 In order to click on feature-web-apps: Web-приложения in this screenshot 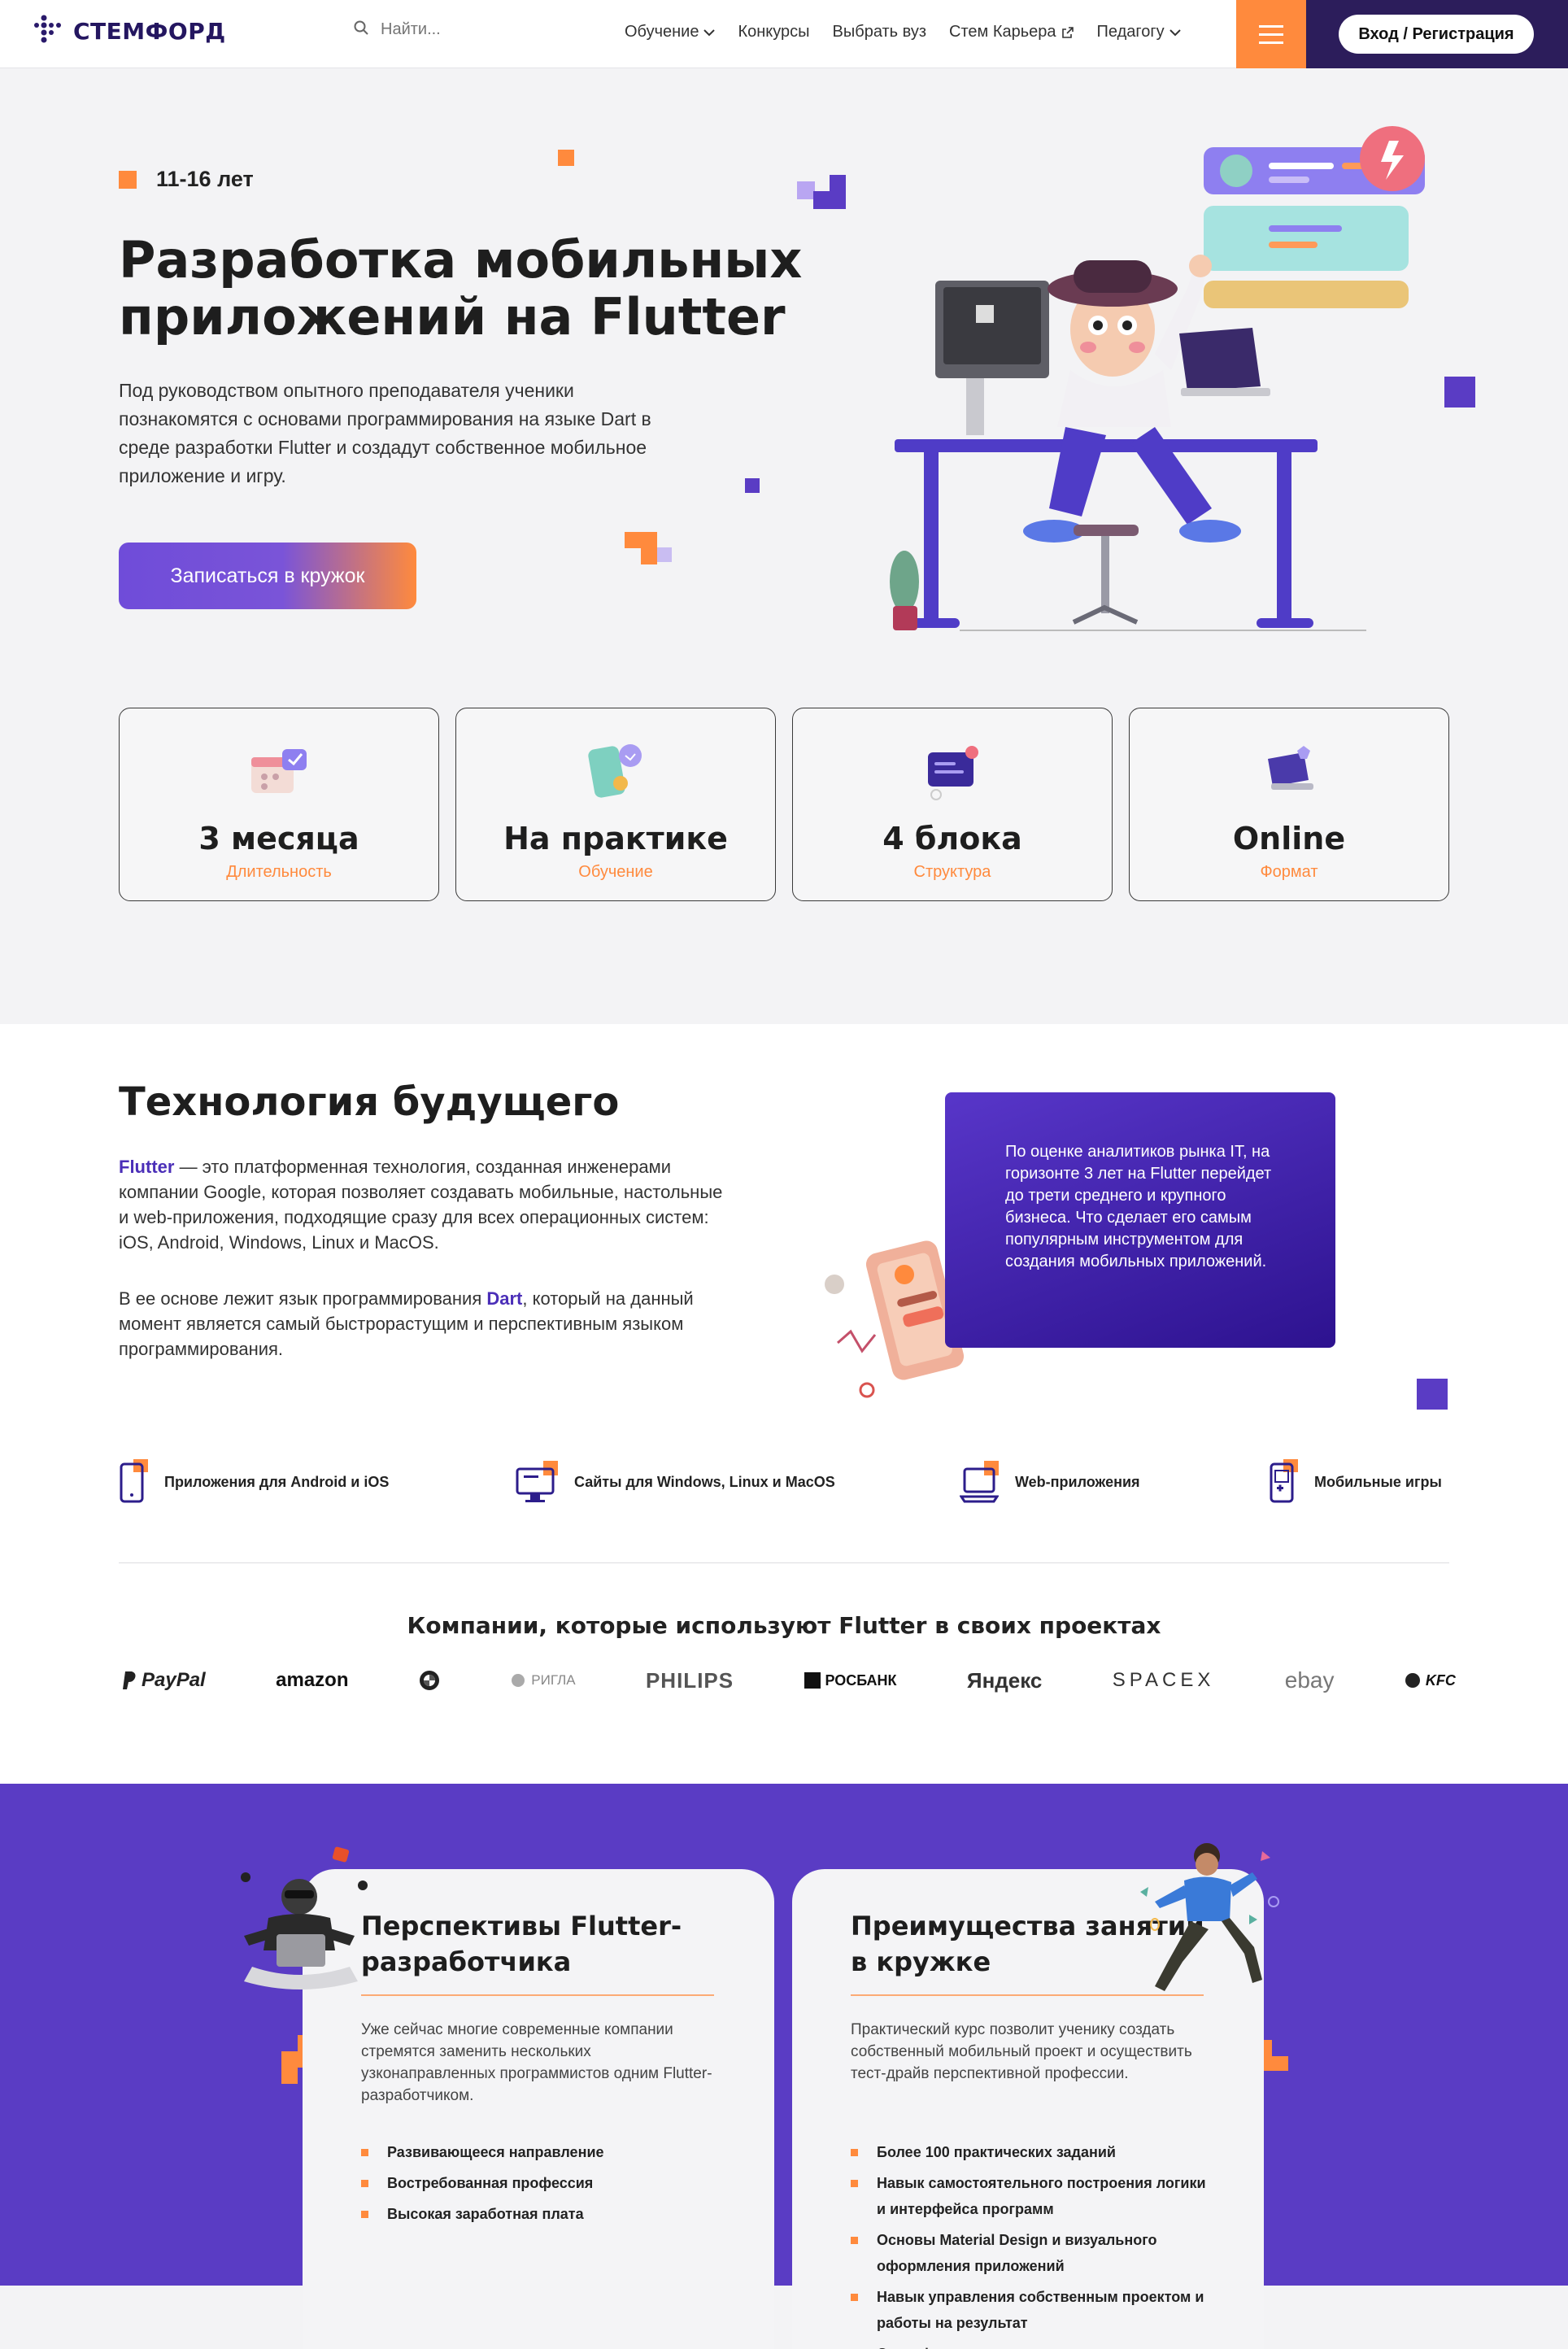, I will do `click(1049, 1482)`.